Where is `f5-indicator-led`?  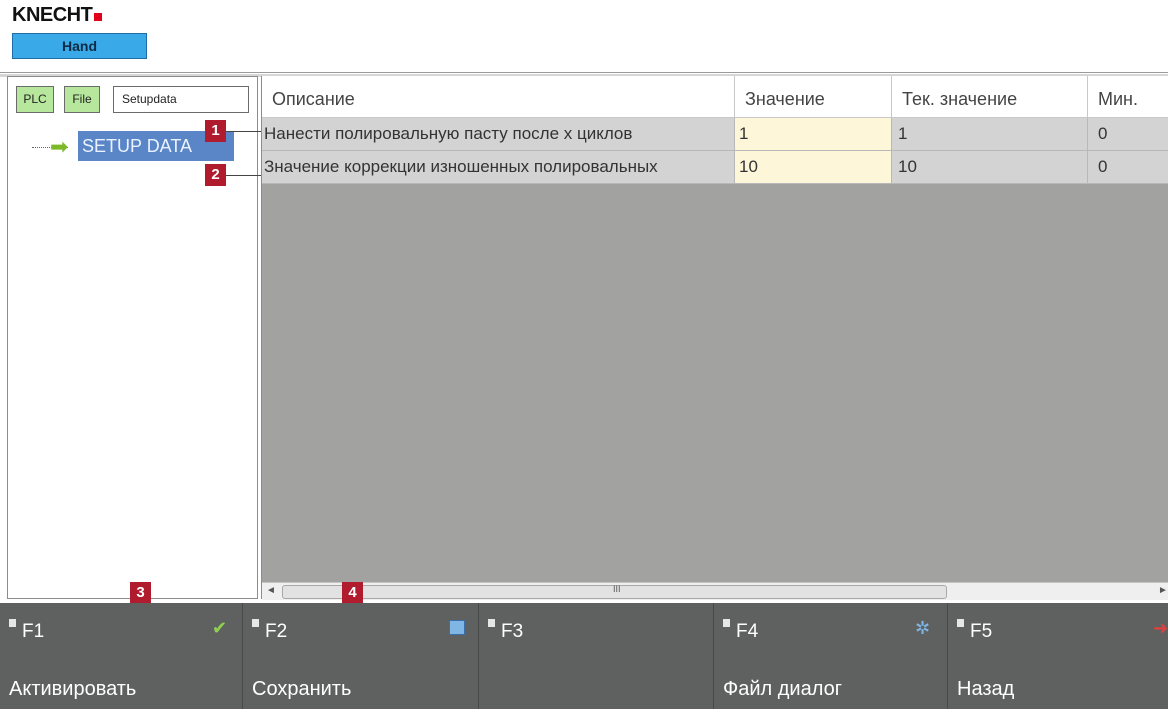 f5-indicator-led is located at coordinates (960, 623).